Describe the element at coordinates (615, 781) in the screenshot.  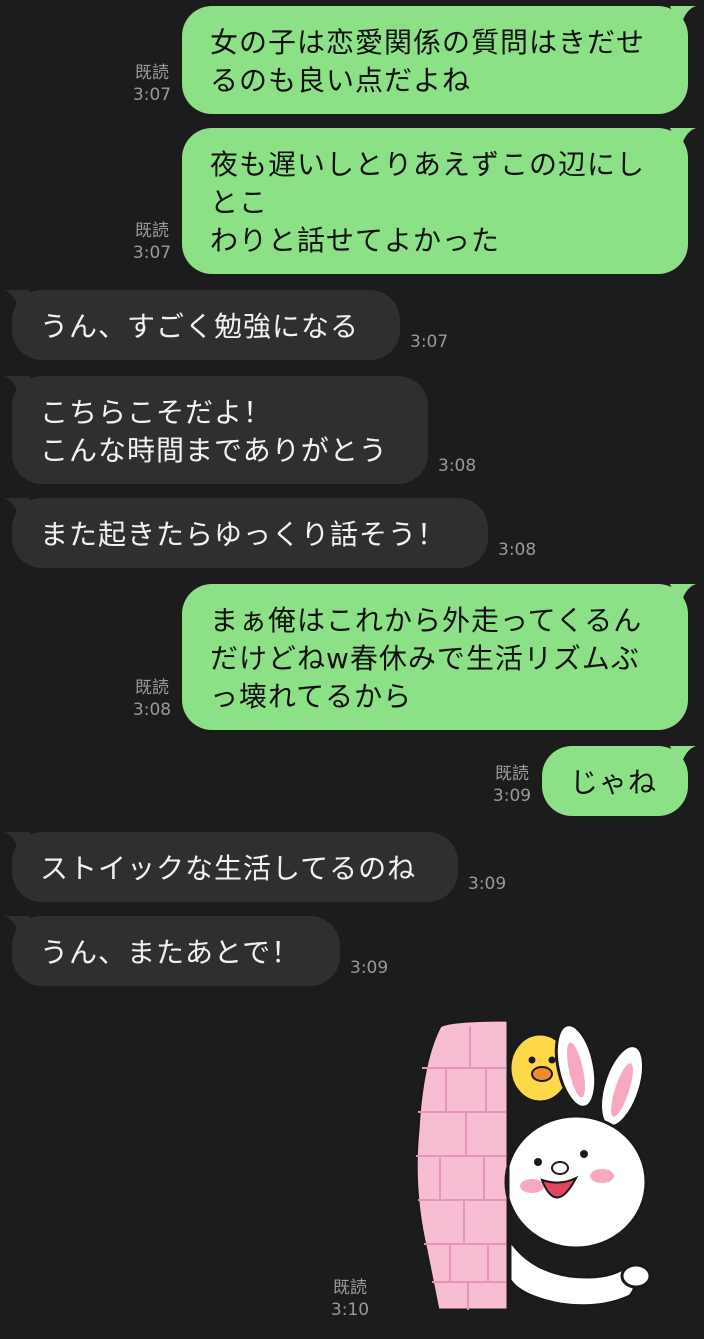
I see `message-outgoing: じゃね` at that location.